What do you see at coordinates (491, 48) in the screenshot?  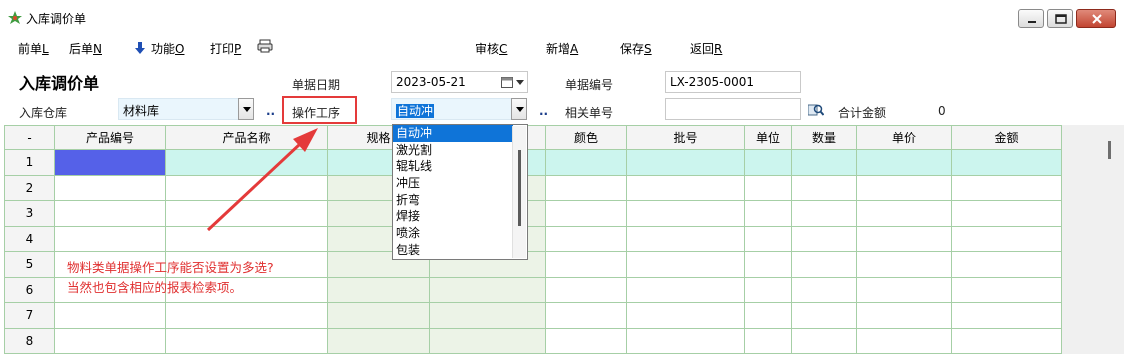 I see `audit-button: 审核C` at bounding box center [491, 48].